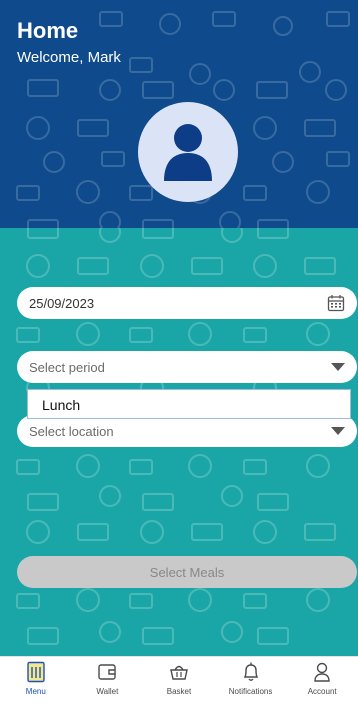  What do you see at coordinates (187, 572) in the screenshot?
I see `select-meals-button: Select Meals` at bounding box center [187, 572].